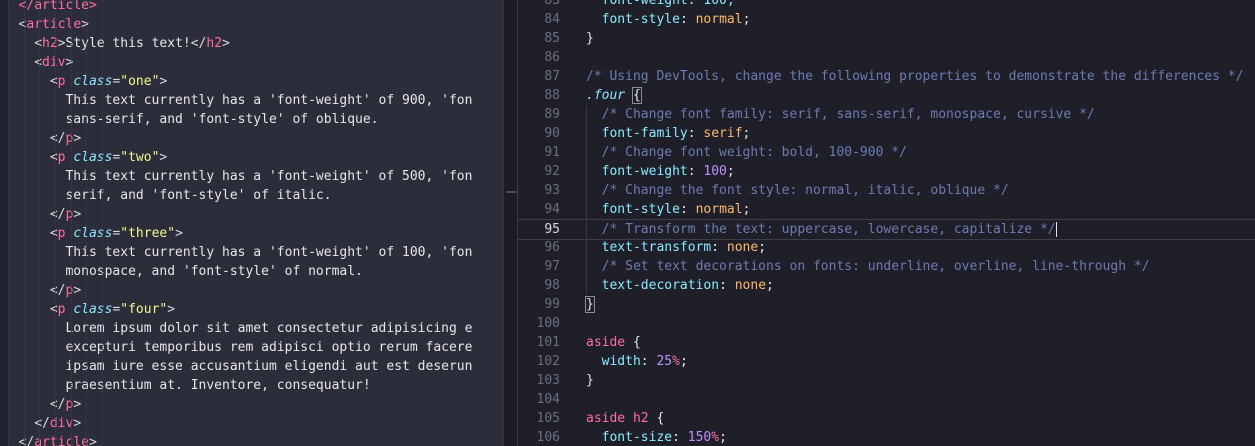 The height and width of the screenshot is (446, 1255). Describe the element at coordinates (262, 24) in the screenshot. I see `html-code-line: <article>` at that location.